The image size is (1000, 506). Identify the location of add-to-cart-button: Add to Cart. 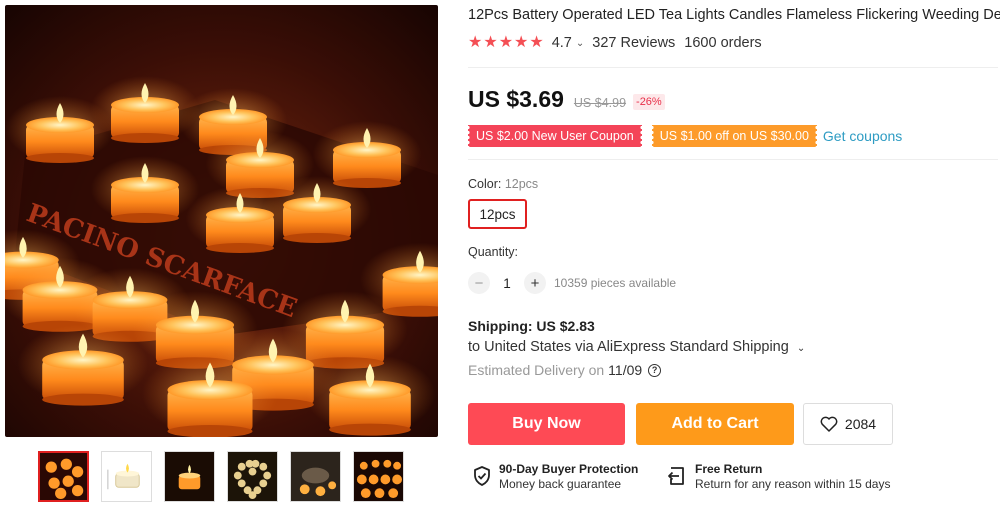
(715, 424).